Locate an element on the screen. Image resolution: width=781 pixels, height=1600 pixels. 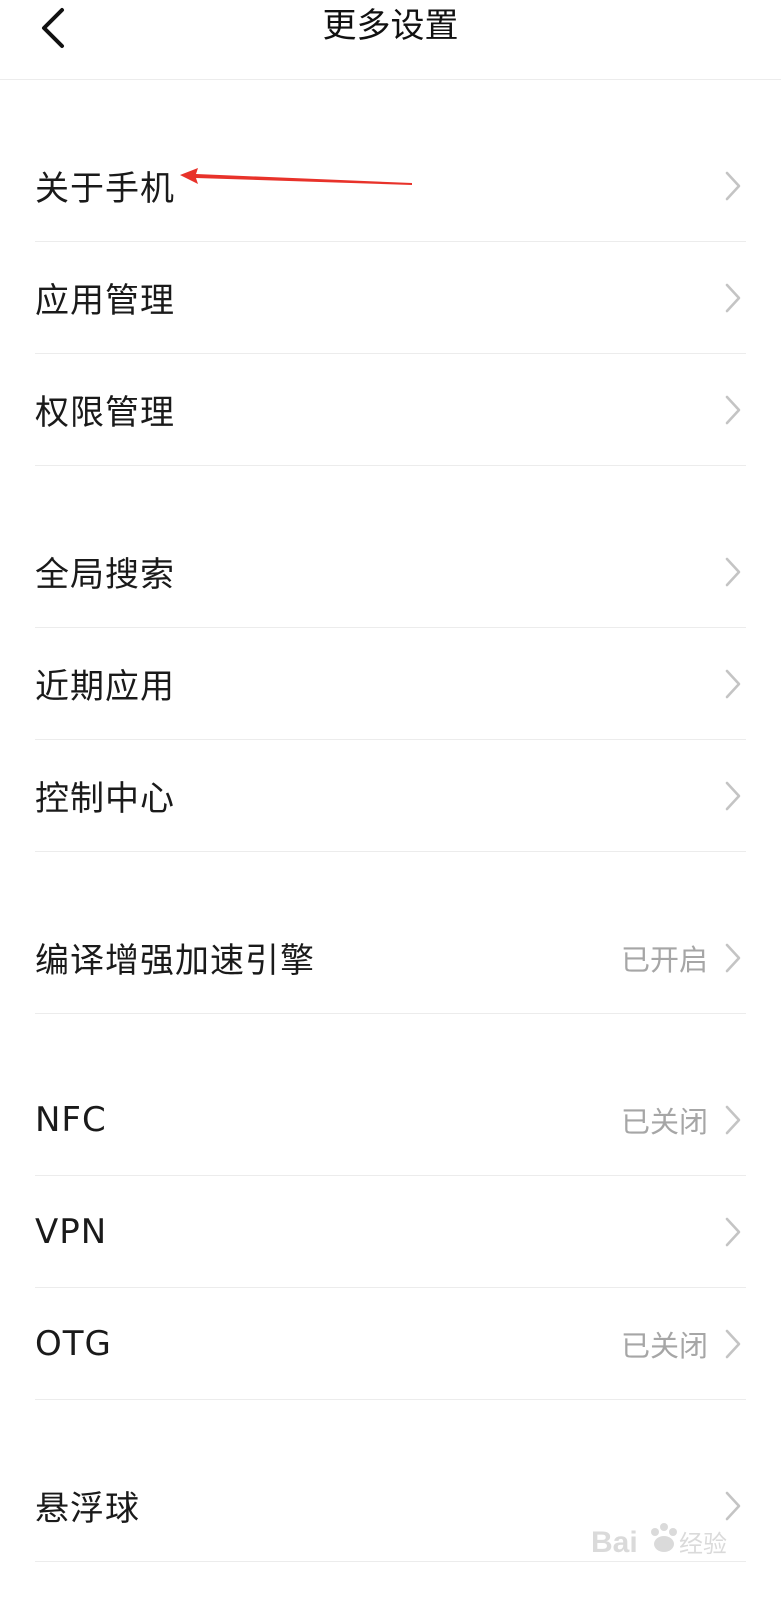
settings-item-about-phone: 关于手机 is located at coordinates (390, 186).